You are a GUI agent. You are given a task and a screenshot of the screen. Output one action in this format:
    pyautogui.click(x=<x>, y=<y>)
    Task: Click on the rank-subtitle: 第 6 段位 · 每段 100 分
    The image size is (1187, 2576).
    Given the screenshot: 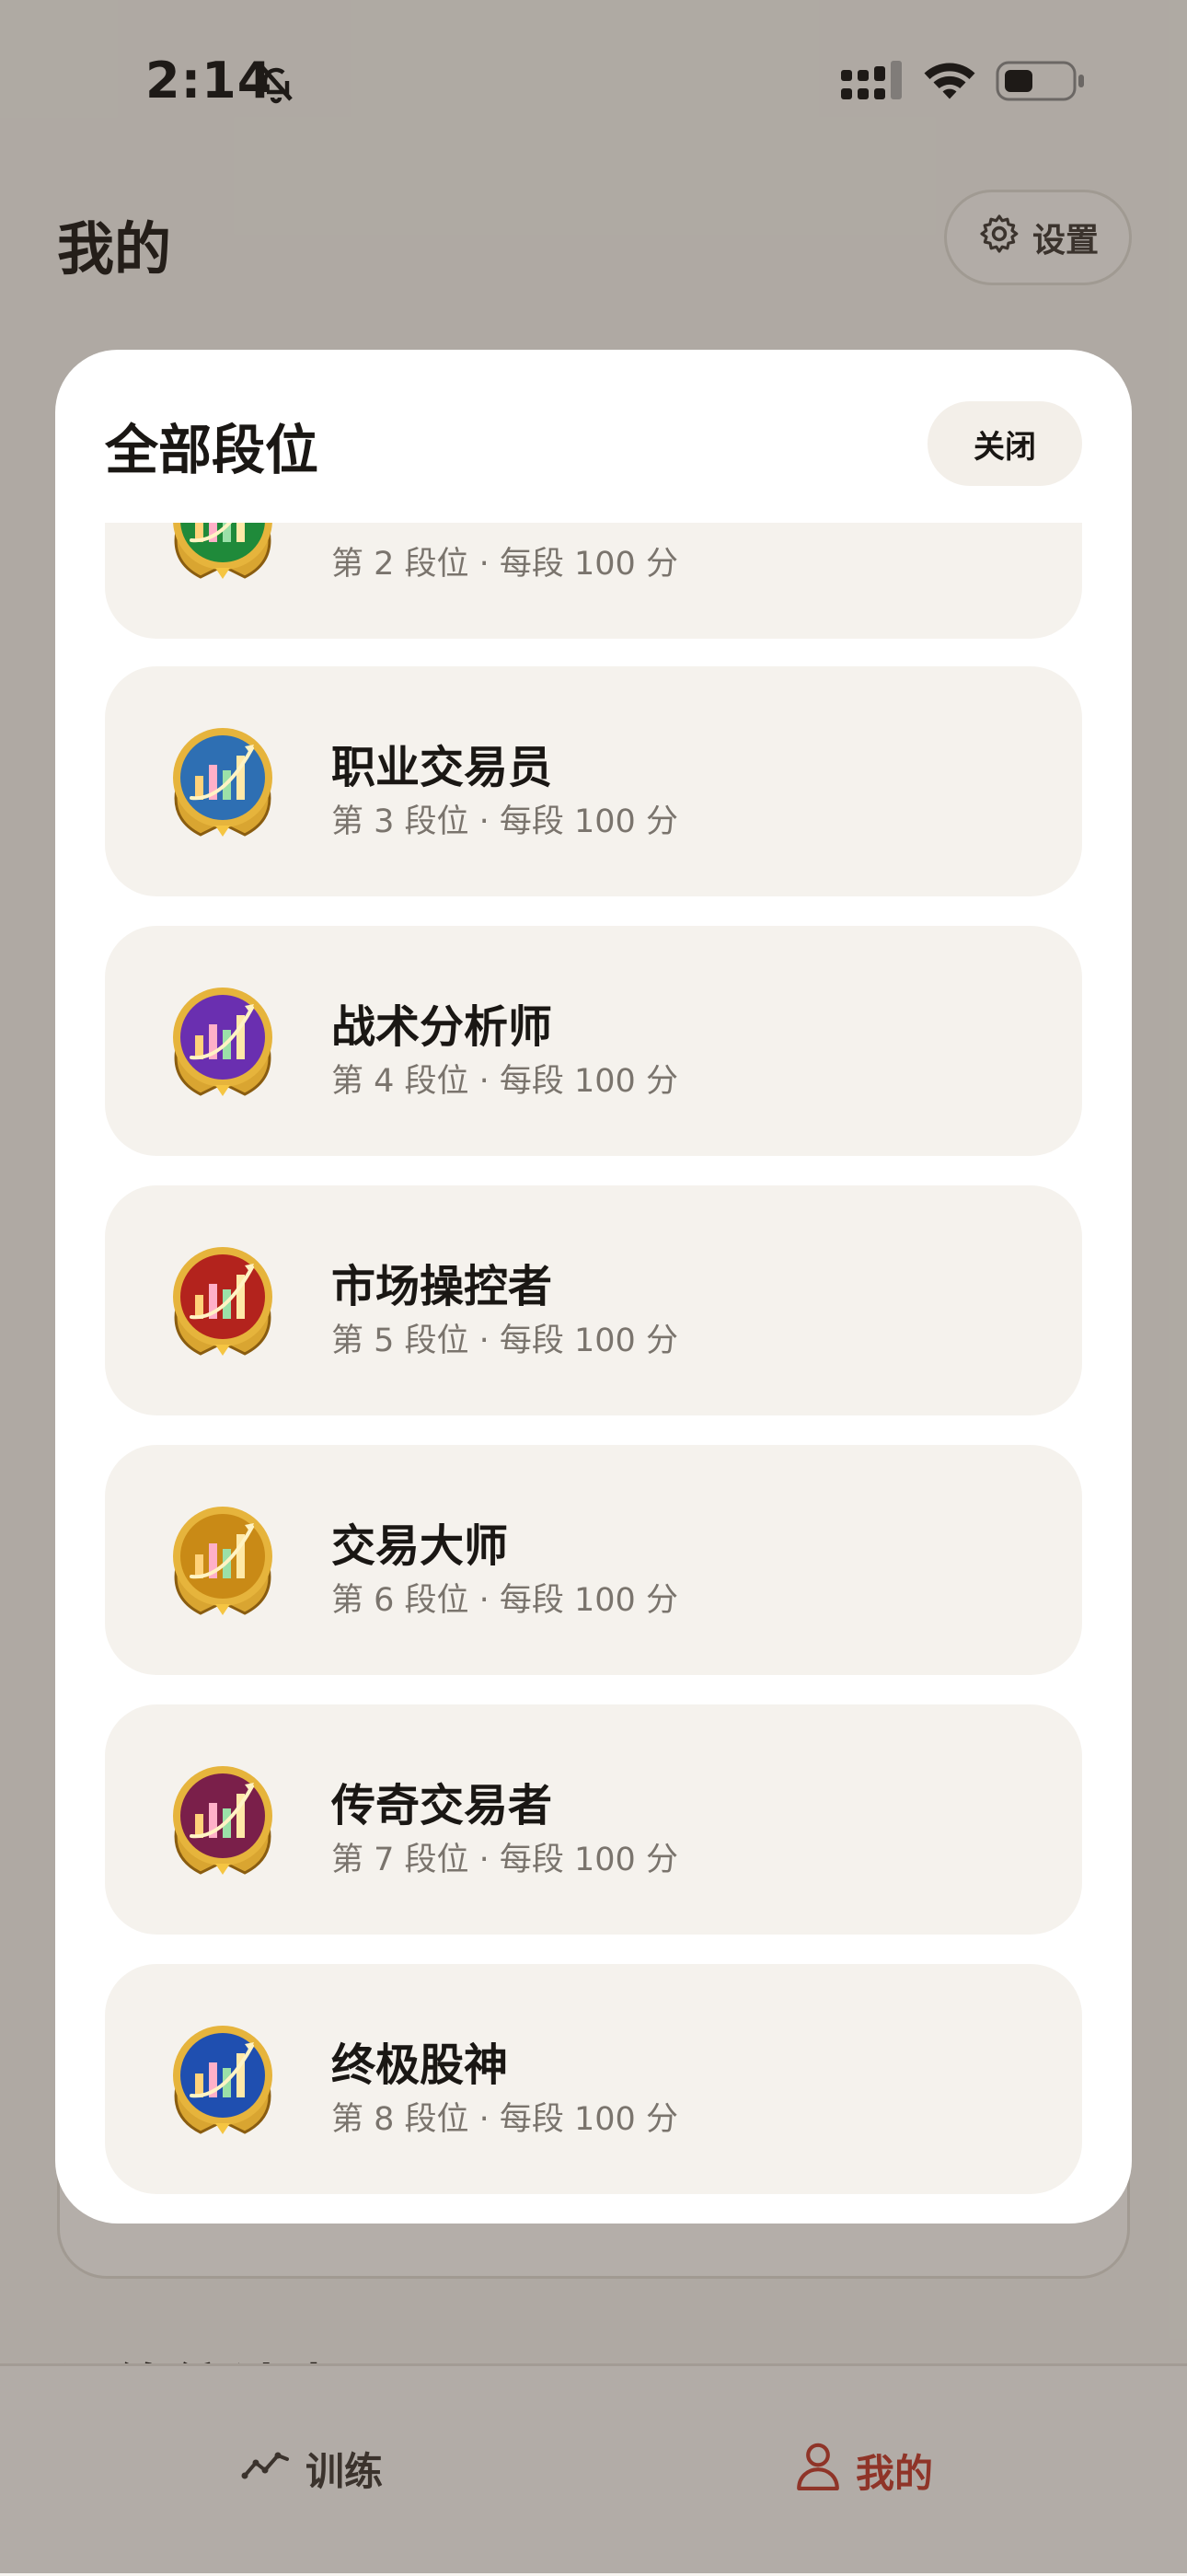 What is the action you would take?
    pyautogui.click(x=504, y=1600)
    